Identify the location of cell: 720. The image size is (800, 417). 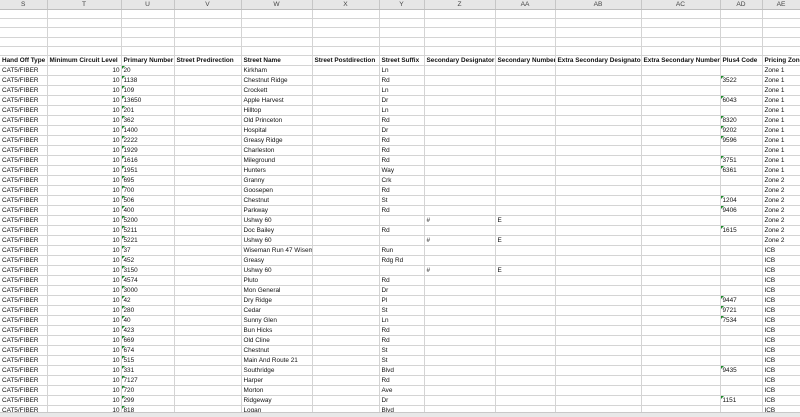
(148, 390).